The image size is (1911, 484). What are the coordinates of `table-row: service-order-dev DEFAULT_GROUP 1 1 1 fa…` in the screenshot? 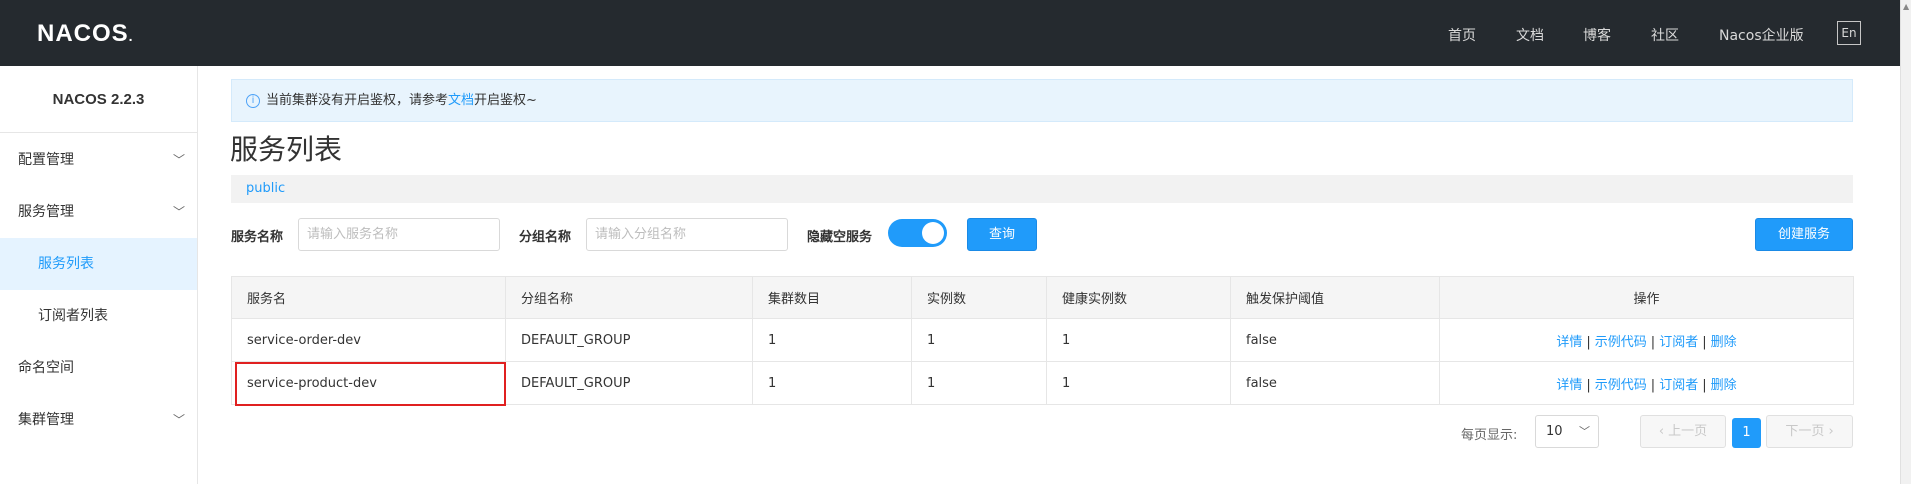 It's located at (1042, 340).